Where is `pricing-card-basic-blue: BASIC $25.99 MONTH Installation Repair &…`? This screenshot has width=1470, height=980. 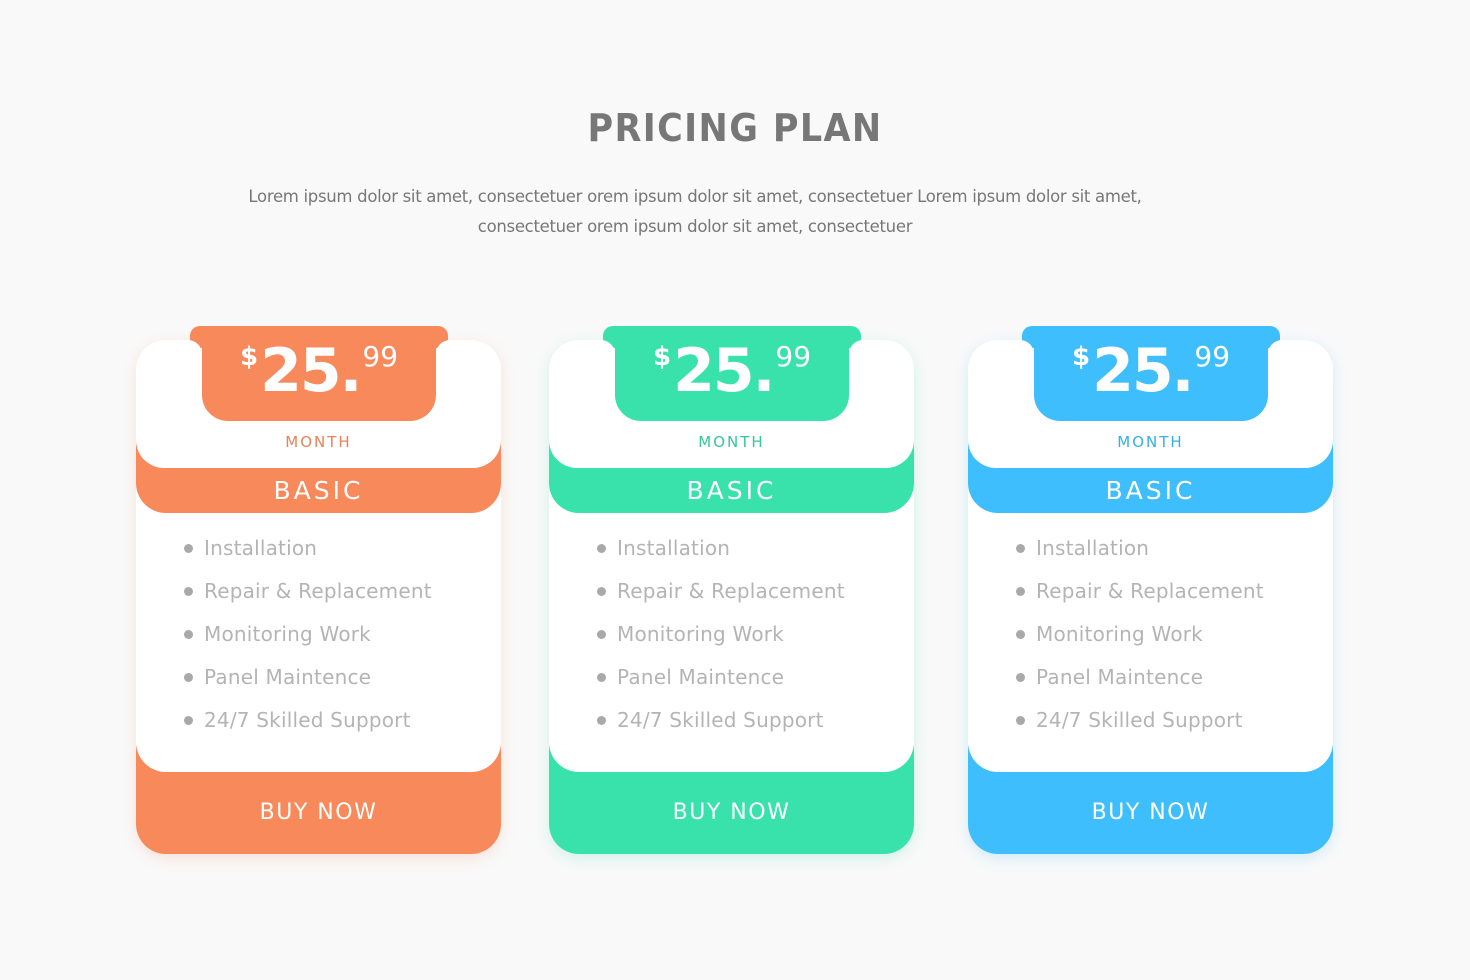 pricing-card-basic-blue: BASIC $25.99 MONTH Installation Repair &… is located at coordinates (1150, 590).